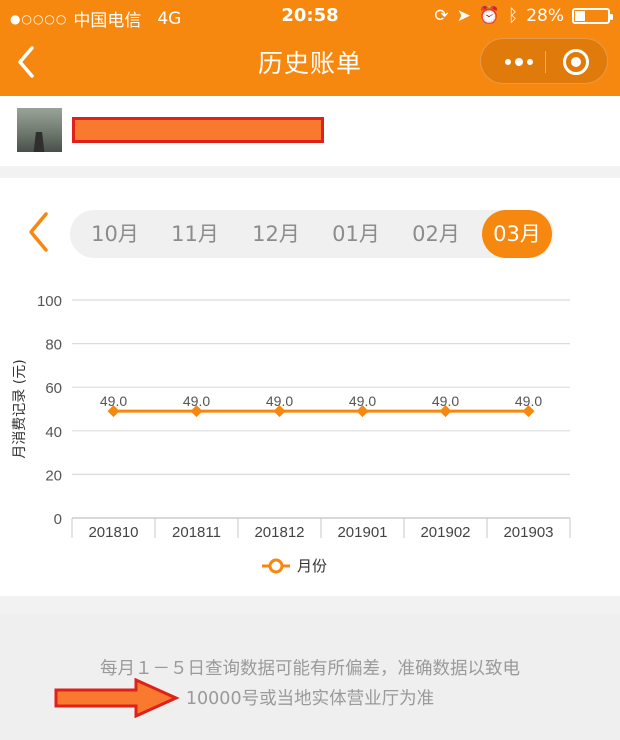  I want to click on previous-month-arrow-icon, so click(38, 232).